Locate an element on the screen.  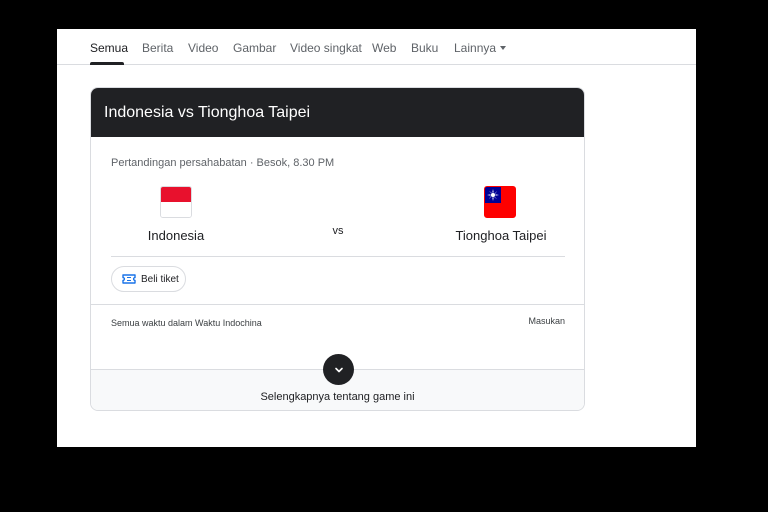
timezone-note: Semua waktu dalam Waktu Indochina is located at coordinates (186, 323).